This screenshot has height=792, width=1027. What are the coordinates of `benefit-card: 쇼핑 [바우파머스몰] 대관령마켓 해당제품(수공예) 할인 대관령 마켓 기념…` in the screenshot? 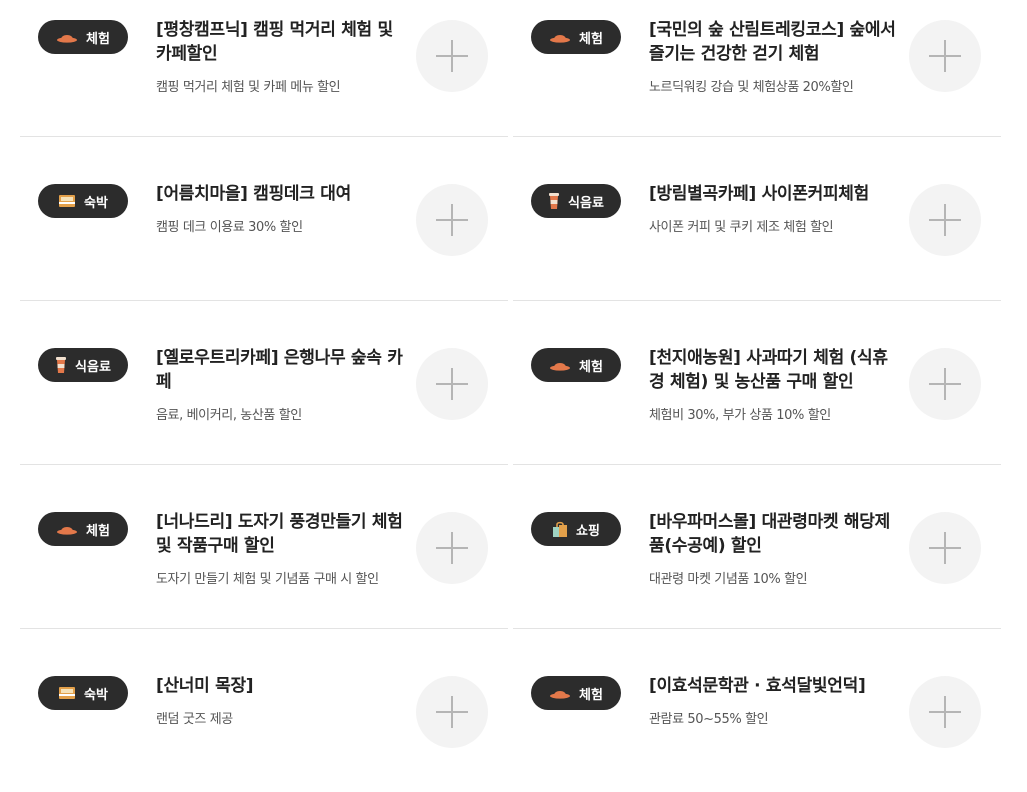 It's located at (757, 547).